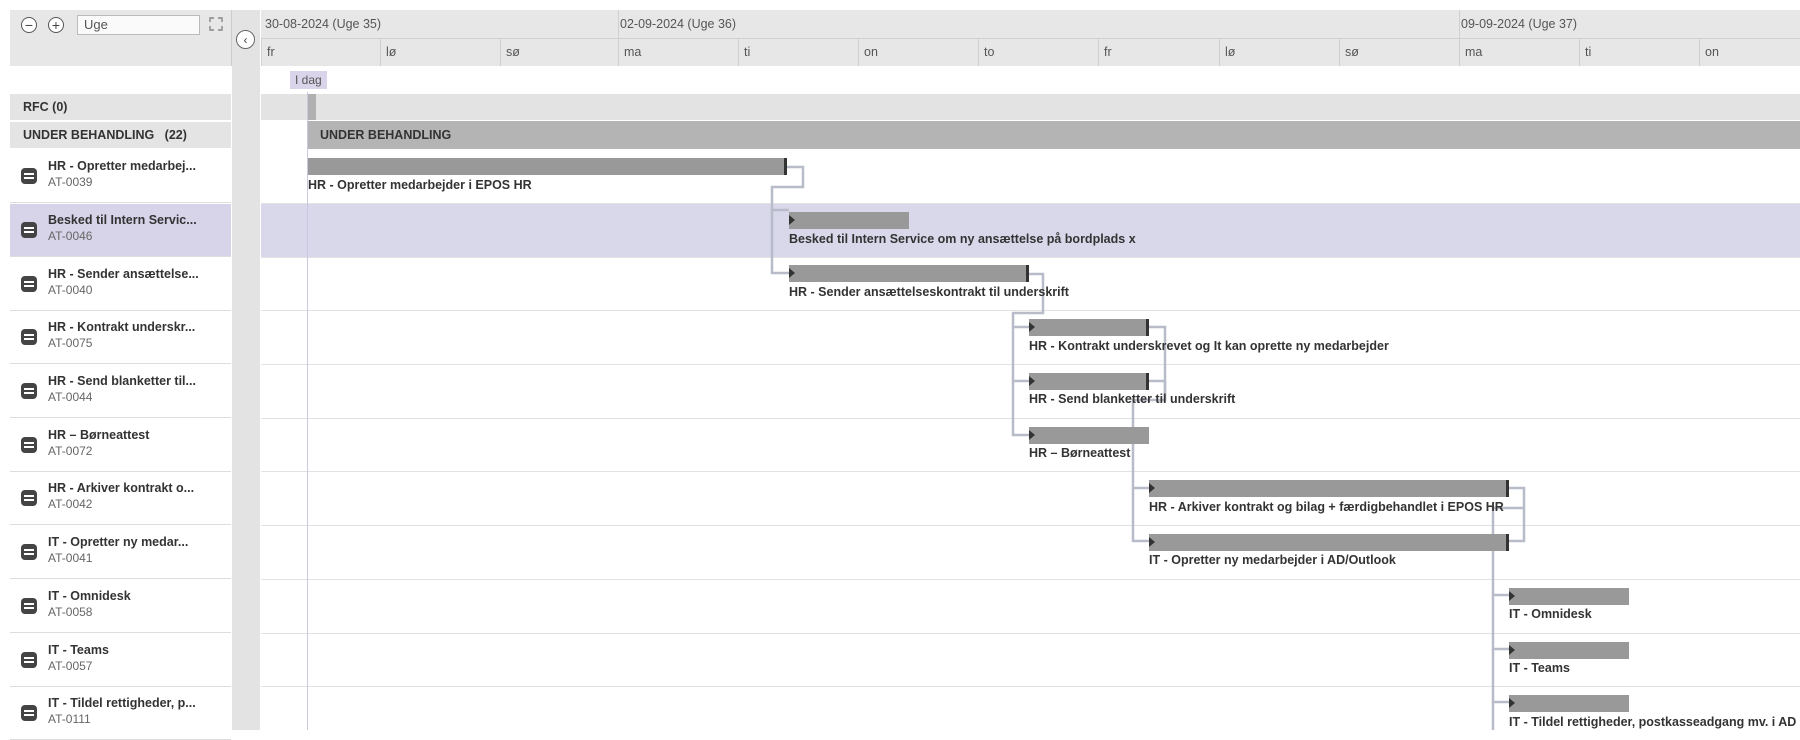  I want to click on task-row: HR - Opretter medarbej... AT-0039, so click(120, 176).